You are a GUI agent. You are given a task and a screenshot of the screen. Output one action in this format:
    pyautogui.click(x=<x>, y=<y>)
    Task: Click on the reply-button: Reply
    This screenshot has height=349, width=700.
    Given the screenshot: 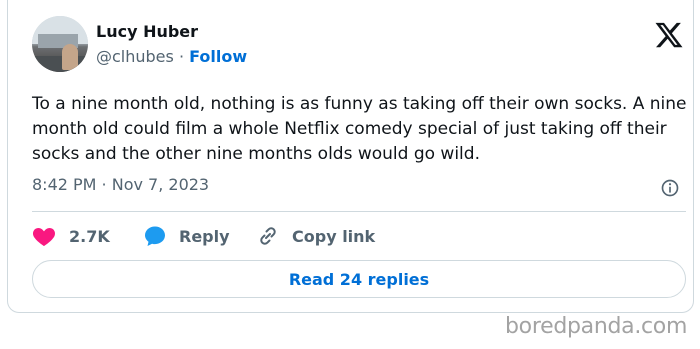 What is the action you would take?
    pyautogui.click(x=186, y=236)
    